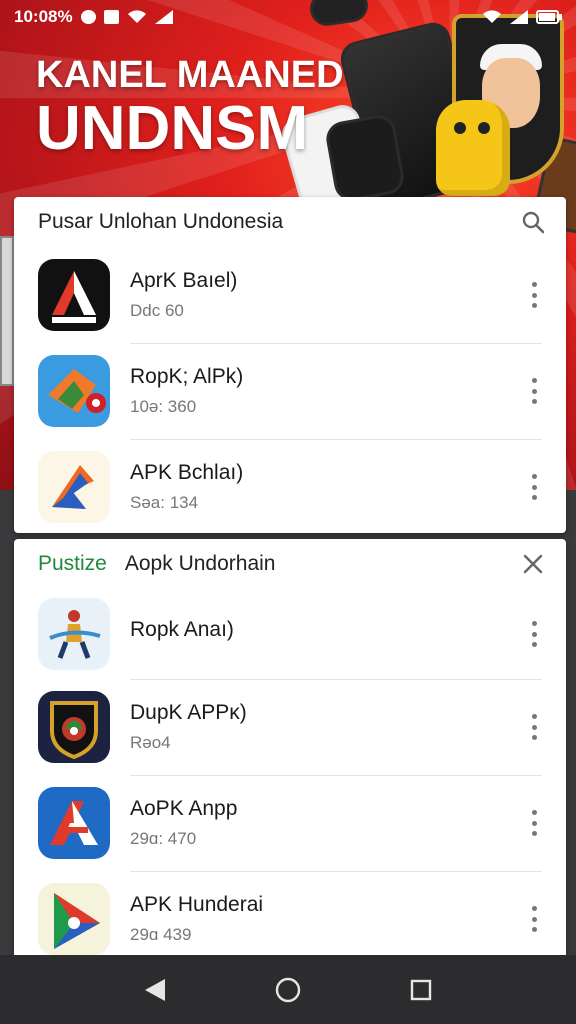  Describe the element at coordinates (188, 712) in the screenshot. I see `app-name: DupK APPĸ)` at that location.